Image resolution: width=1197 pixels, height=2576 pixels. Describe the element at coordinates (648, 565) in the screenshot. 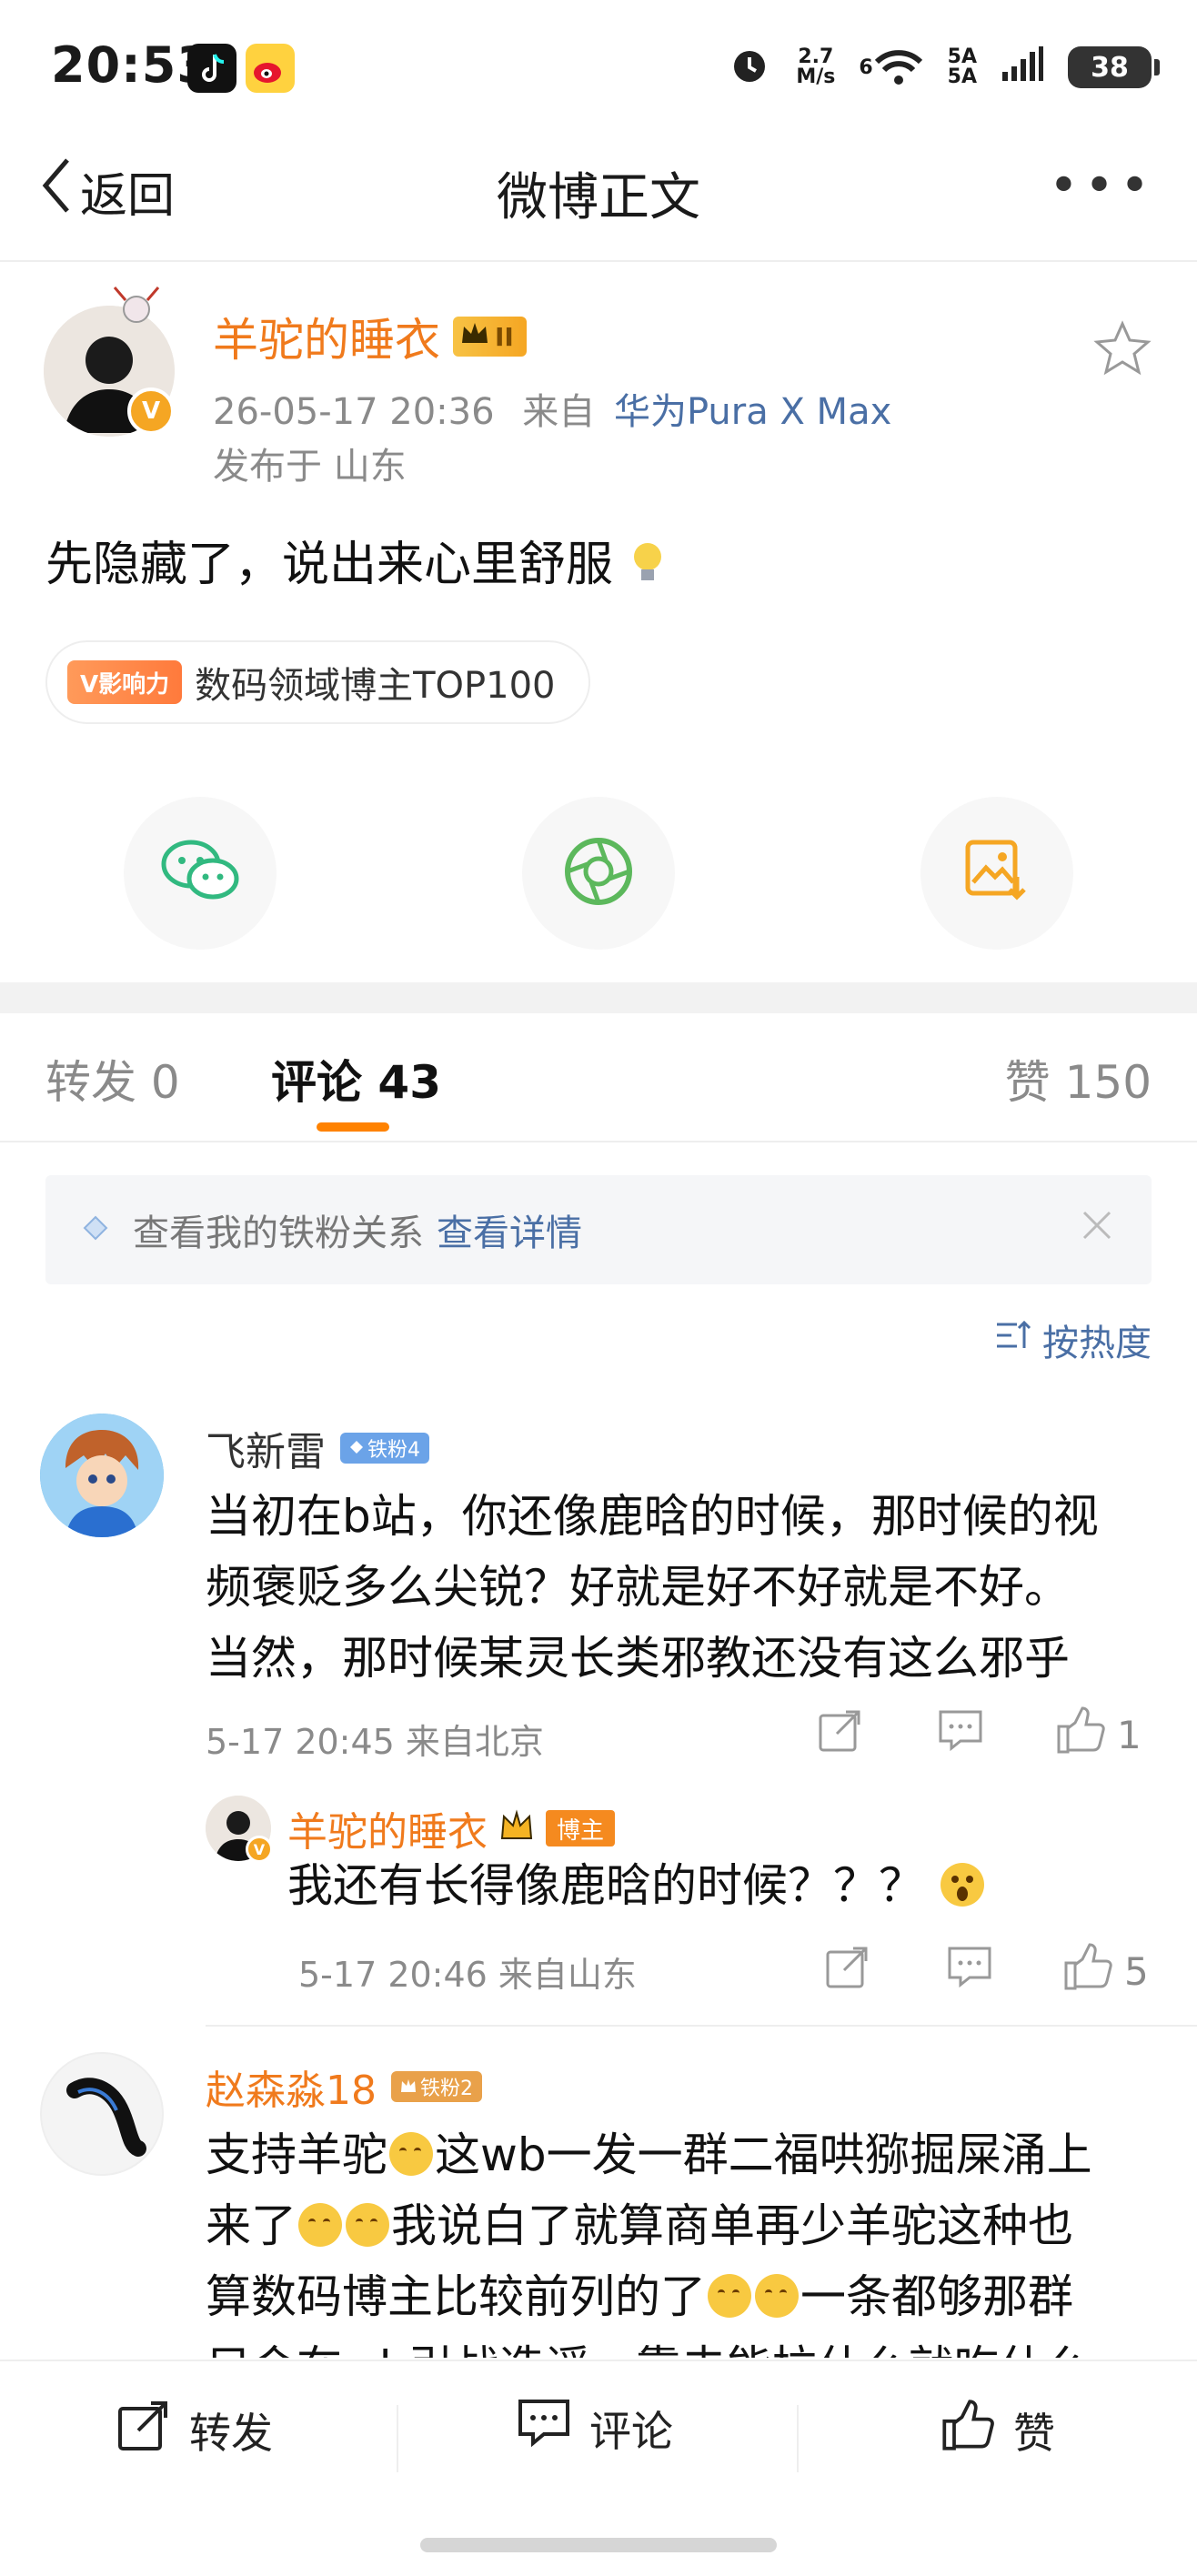

I see `lightbulb-emoji-icon` at that location.